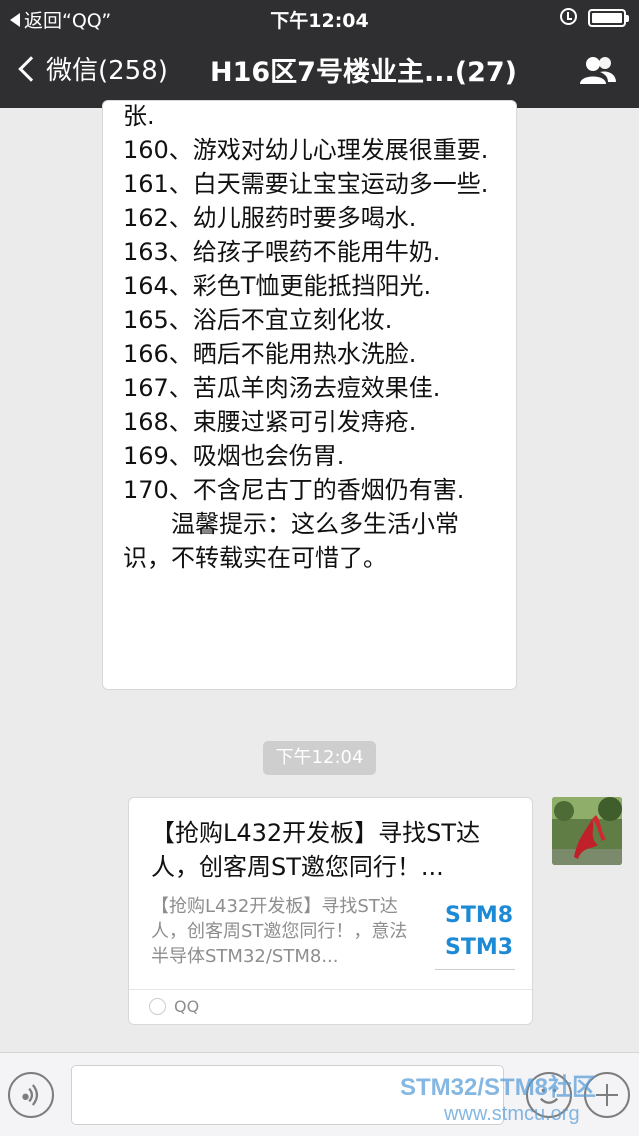 This screenshot has height=1136, width=639. Describe the element at coordinates (31, 1095) in the screenshot. I see `voice-input-button` at that location.